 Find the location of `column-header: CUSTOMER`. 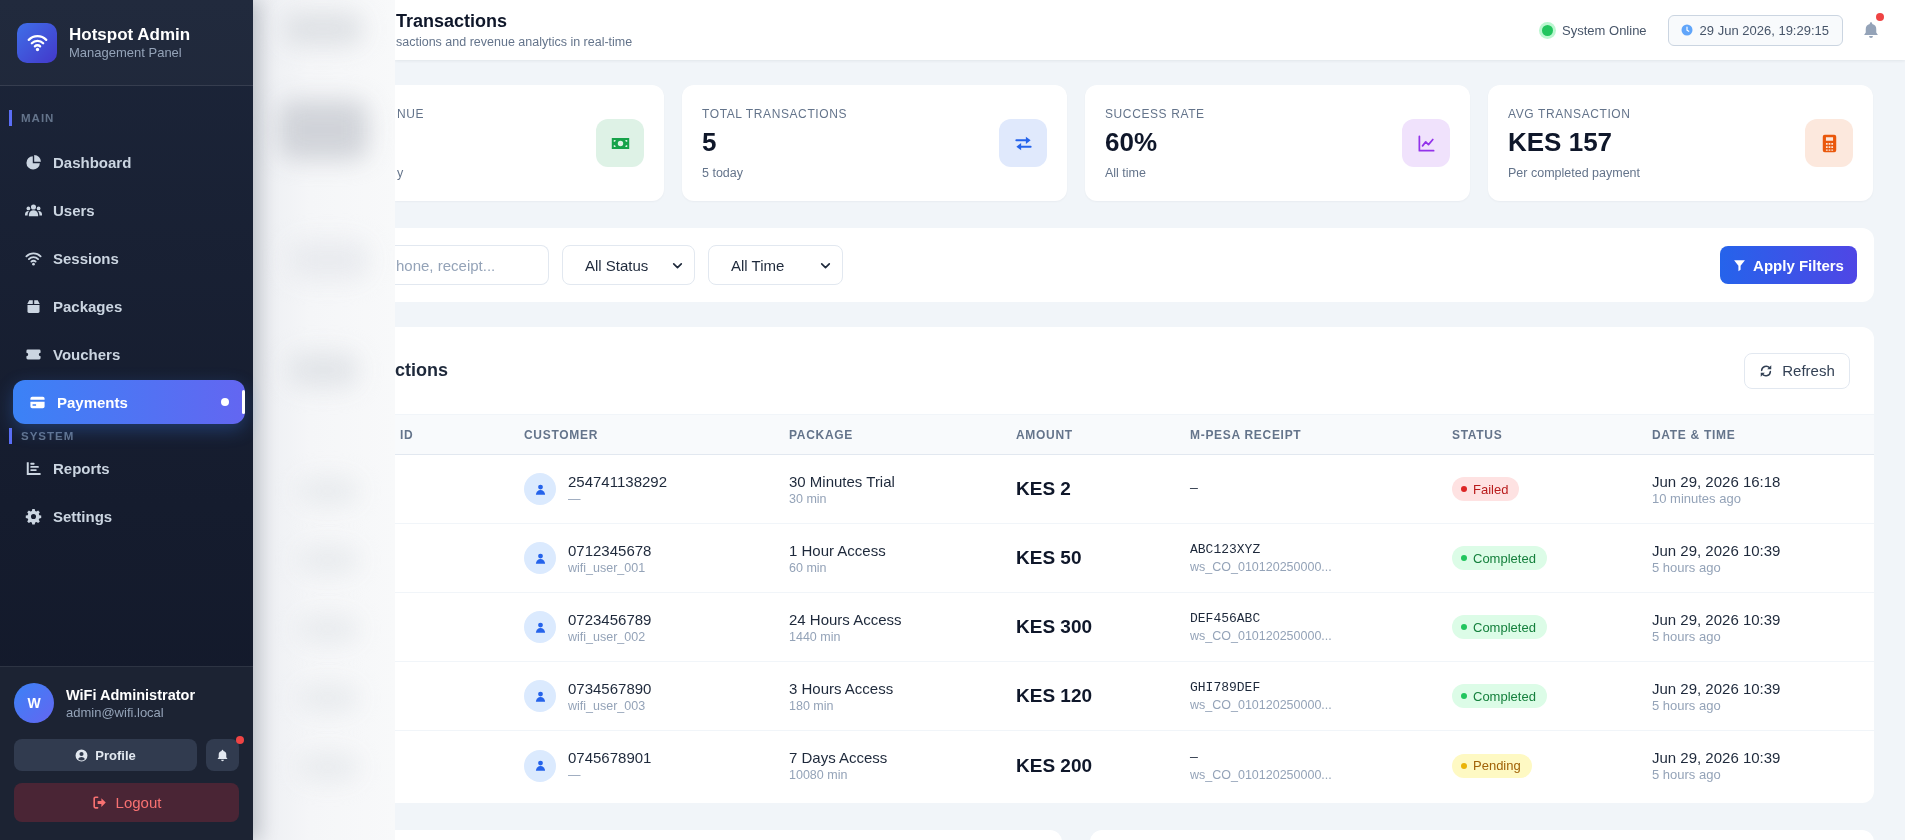

column-header: CUSTOMER is located at coordinates (561, 434).